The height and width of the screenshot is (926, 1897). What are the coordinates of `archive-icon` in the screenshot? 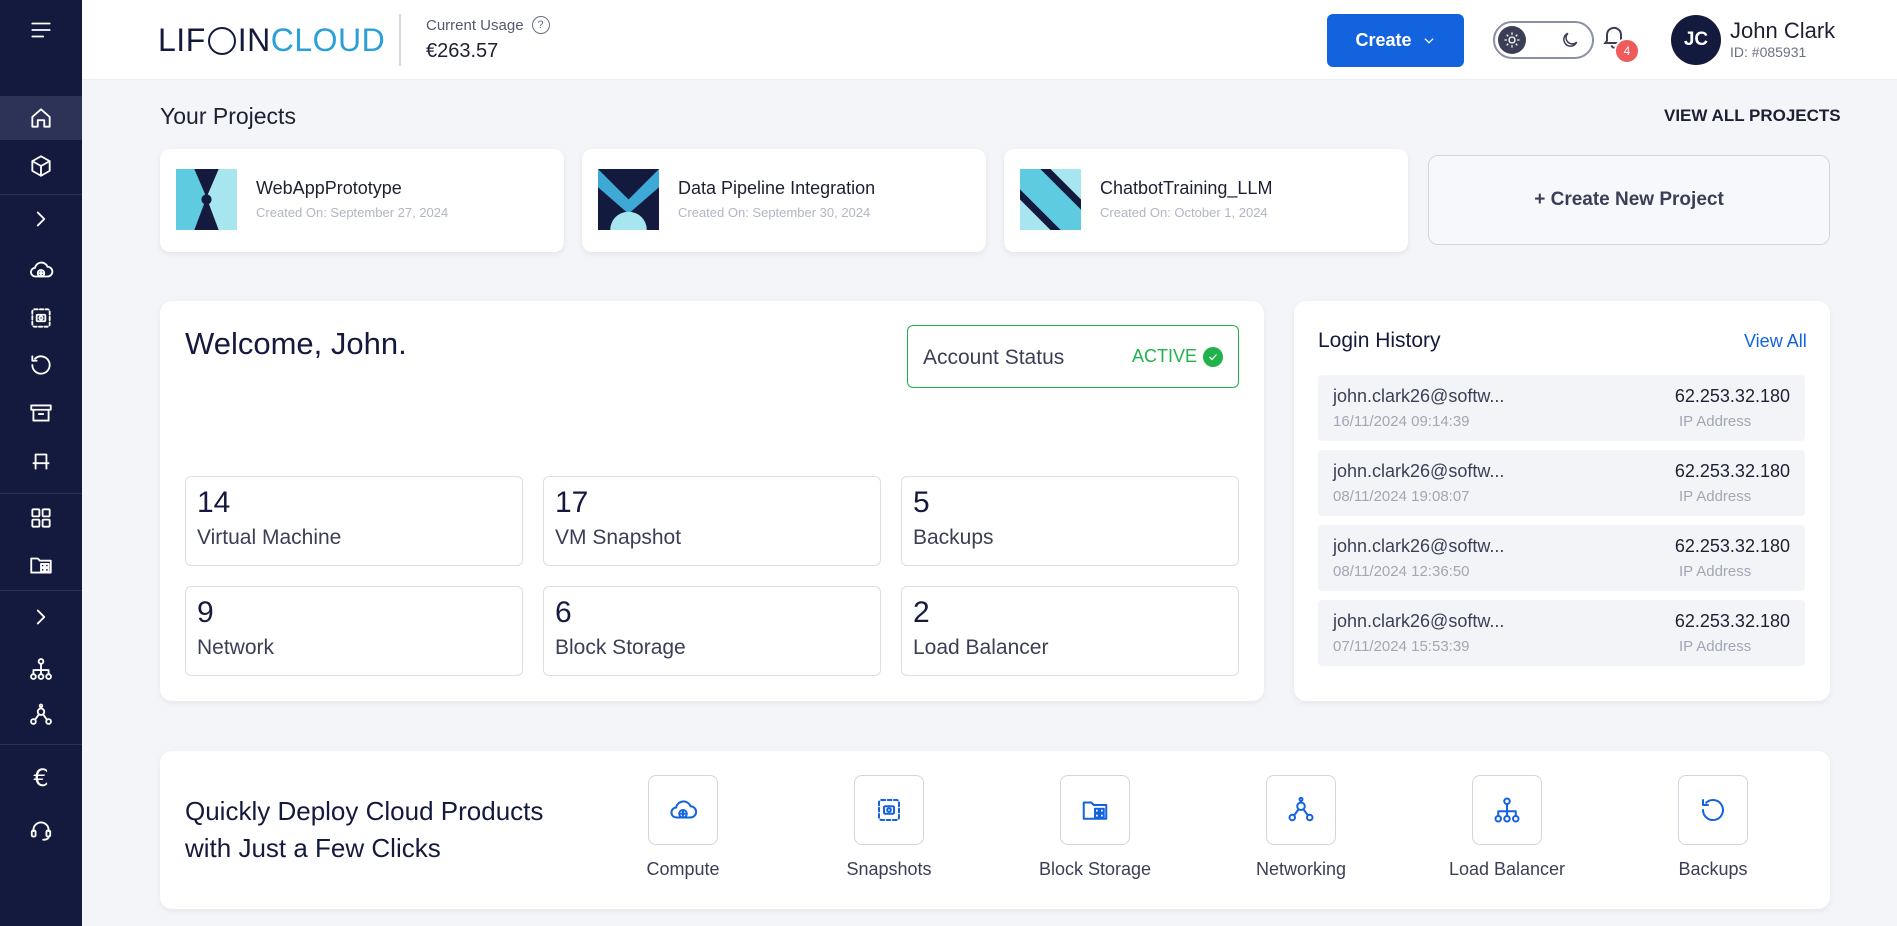 It's located at (41, 413).